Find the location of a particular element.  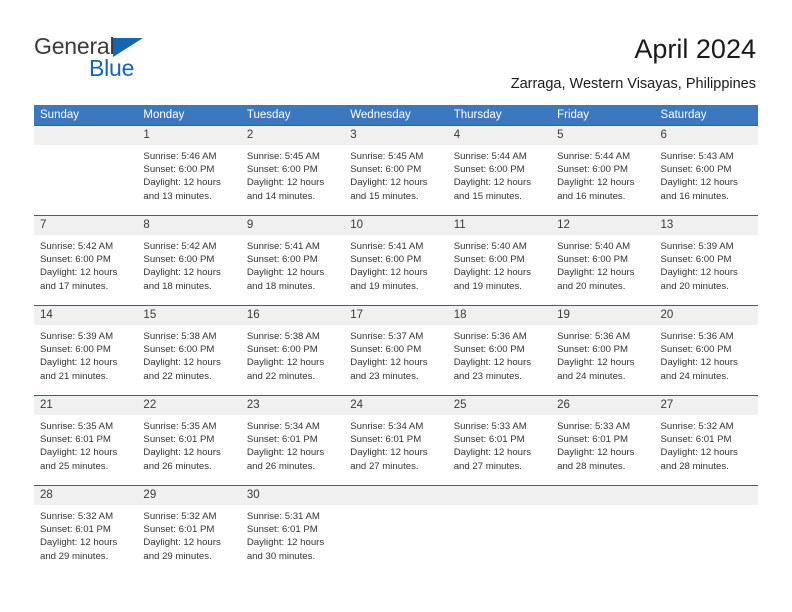

day-number: 13 is located at coordinates (706, 225).